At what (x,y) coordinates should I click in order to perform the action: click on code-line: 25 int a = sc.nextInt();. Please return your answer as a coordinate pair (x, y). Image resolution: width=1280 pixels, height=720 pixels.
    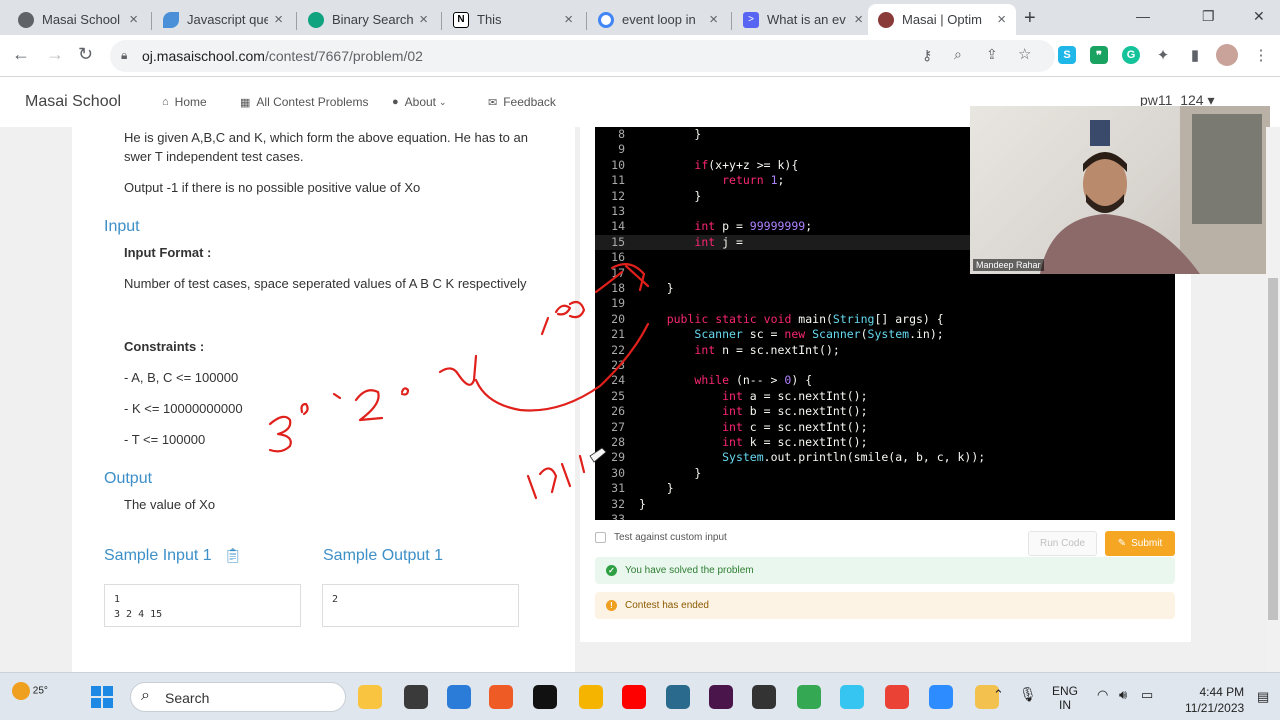
    Looking at the image, I should click on (885, 396).